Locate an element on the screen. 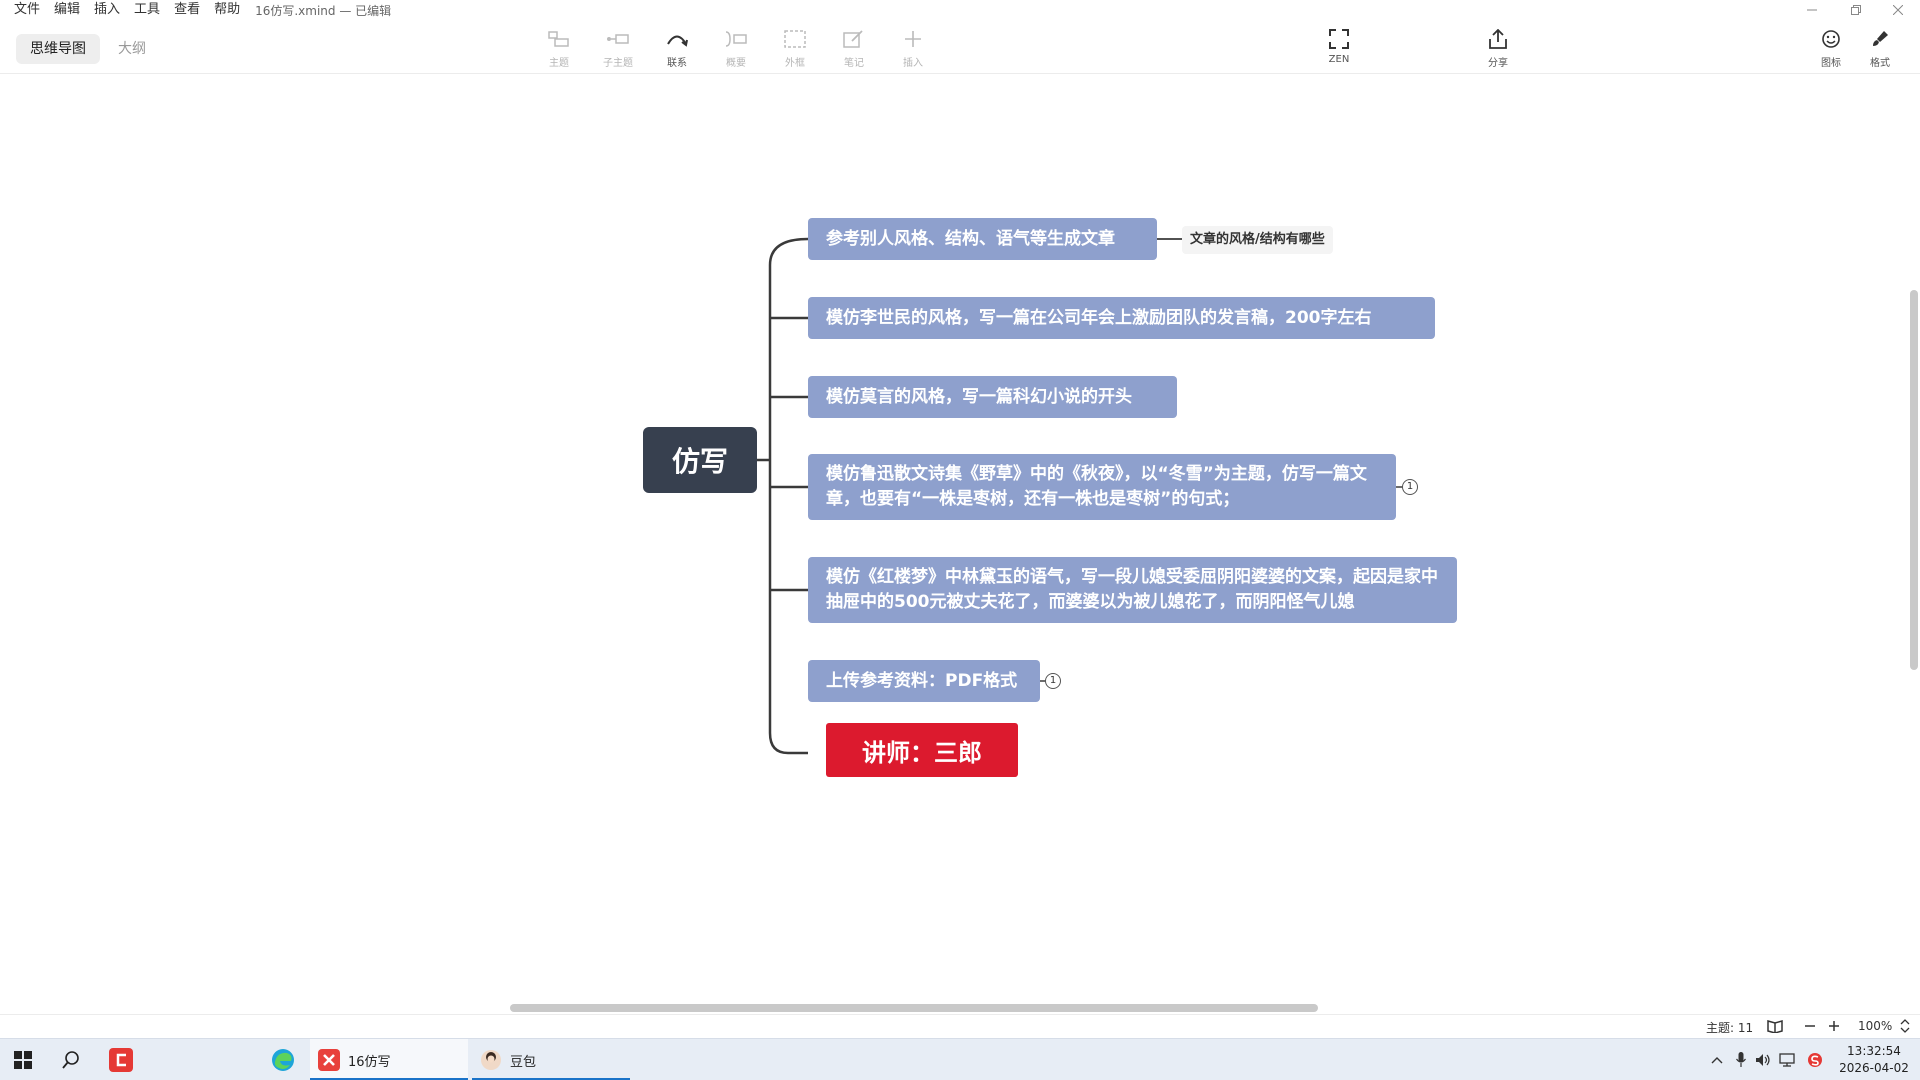 This screenshot has width=1920, height=1080. topic-text: 上传参考资料：PDF格式 is located at coordinates (922, 680).